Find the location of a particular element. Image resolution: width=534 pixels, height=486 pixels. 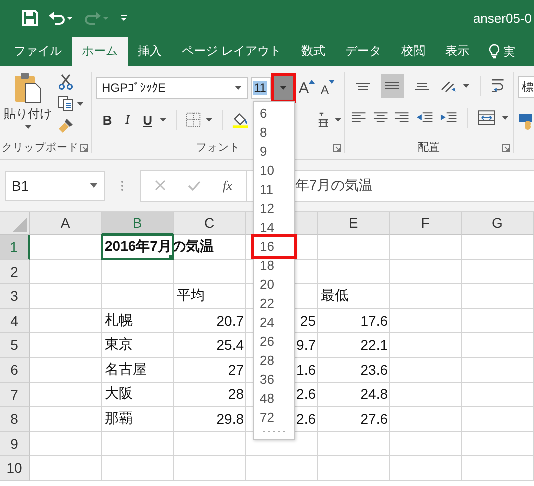

font-size-option: 22 is located at coordinates (274, 303).